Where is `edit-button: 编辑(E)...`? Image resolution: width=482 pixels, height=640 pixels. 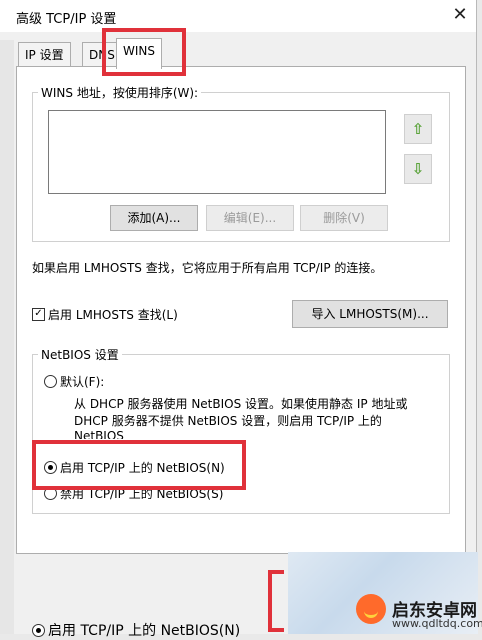
edit-button: 编辑(E)... is located at coordinates (250, 218).